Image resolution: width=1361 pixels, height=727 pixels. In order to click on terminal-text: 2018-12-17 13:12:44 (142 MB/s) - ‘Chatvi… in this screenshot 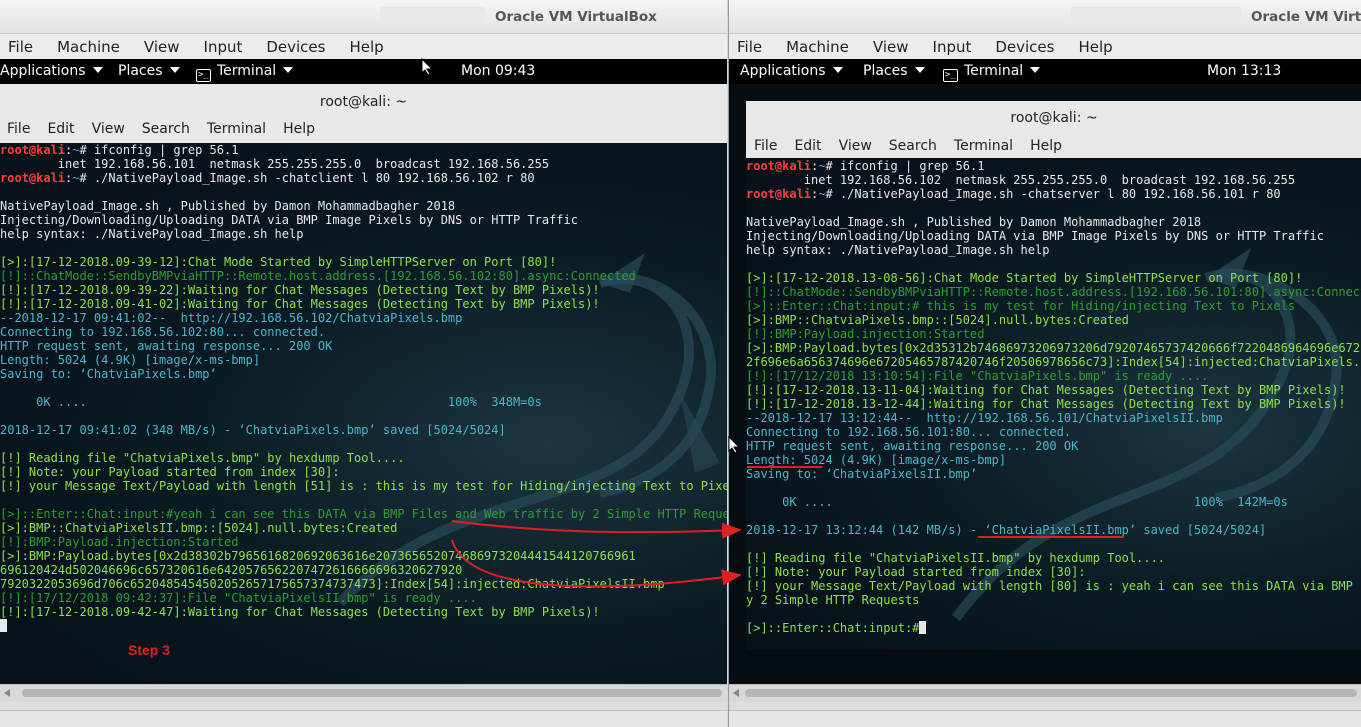, I will do `click(1006, 530)`.